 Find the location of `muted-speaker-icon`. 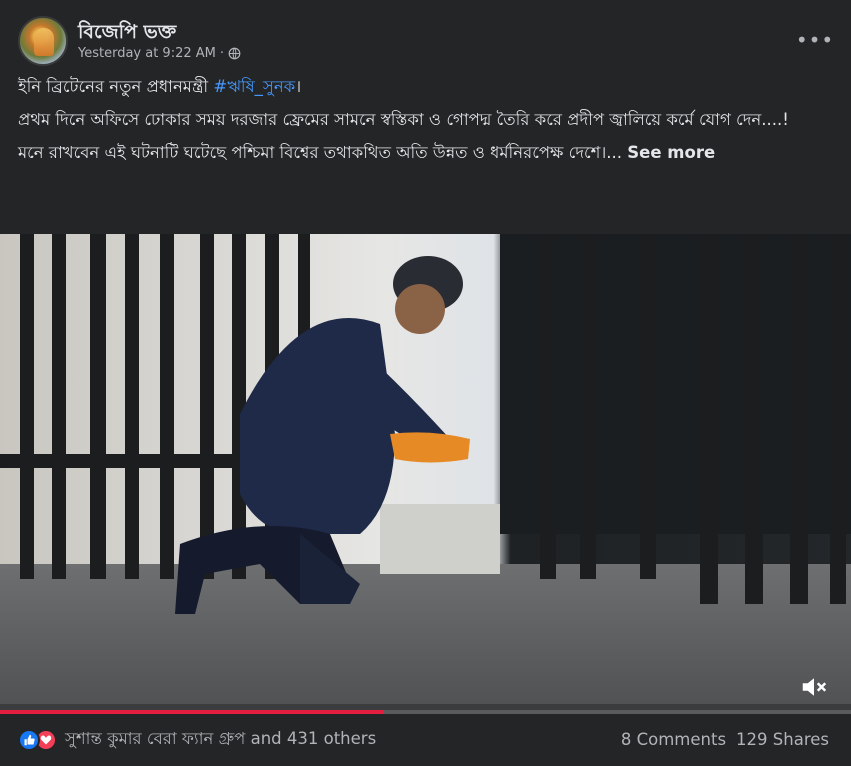

muted-speaker-icon is located at coordinates (814, 687).